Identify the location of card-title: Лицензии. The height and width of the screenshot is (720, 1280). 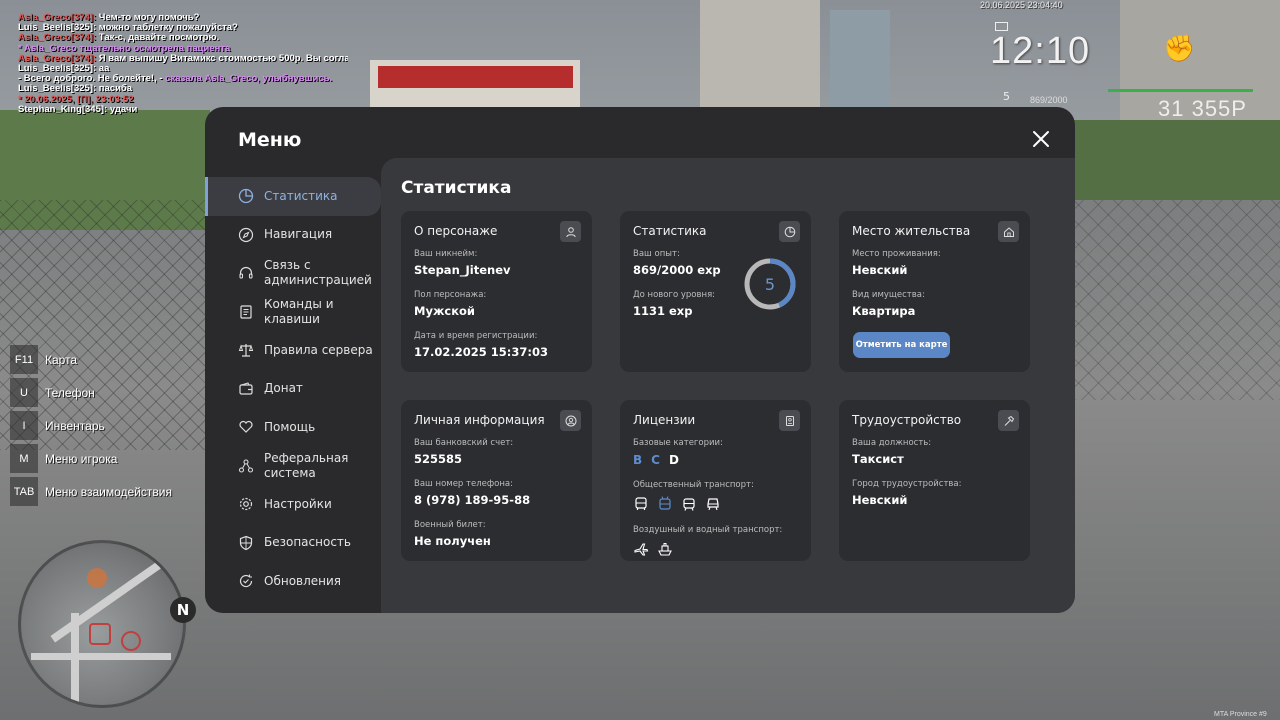
(664, 420).